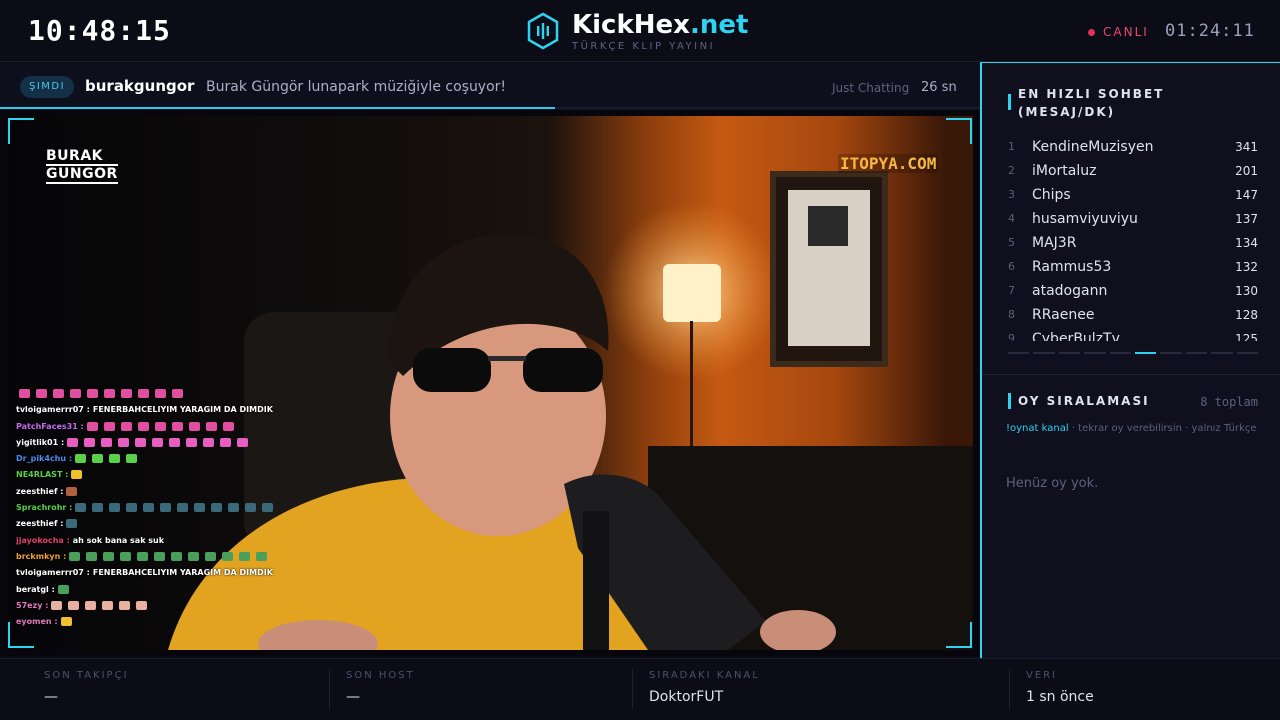 This screenshot has width=1280, height=720. I want to click on now-title: Burak Güngör lunapark müziğiyle coşuyor!, so click(356, 87).